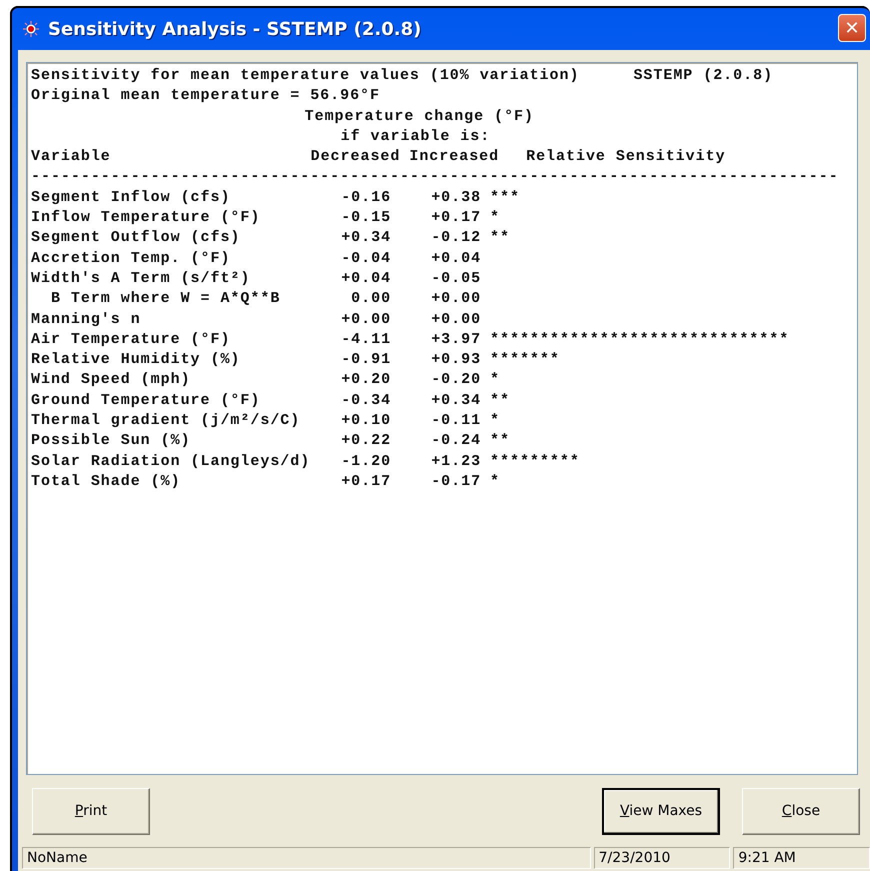  I want to click on table-cell-text: -0.05, so click(456, 278).